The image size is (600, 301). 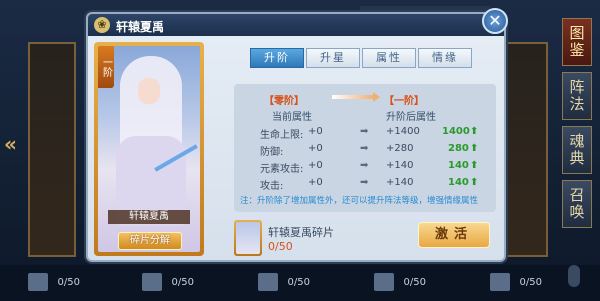 What do you see at coordinates (454, 235) in the screenshot?
I see `activate-button: 激活` at bounding box center [454, 235].